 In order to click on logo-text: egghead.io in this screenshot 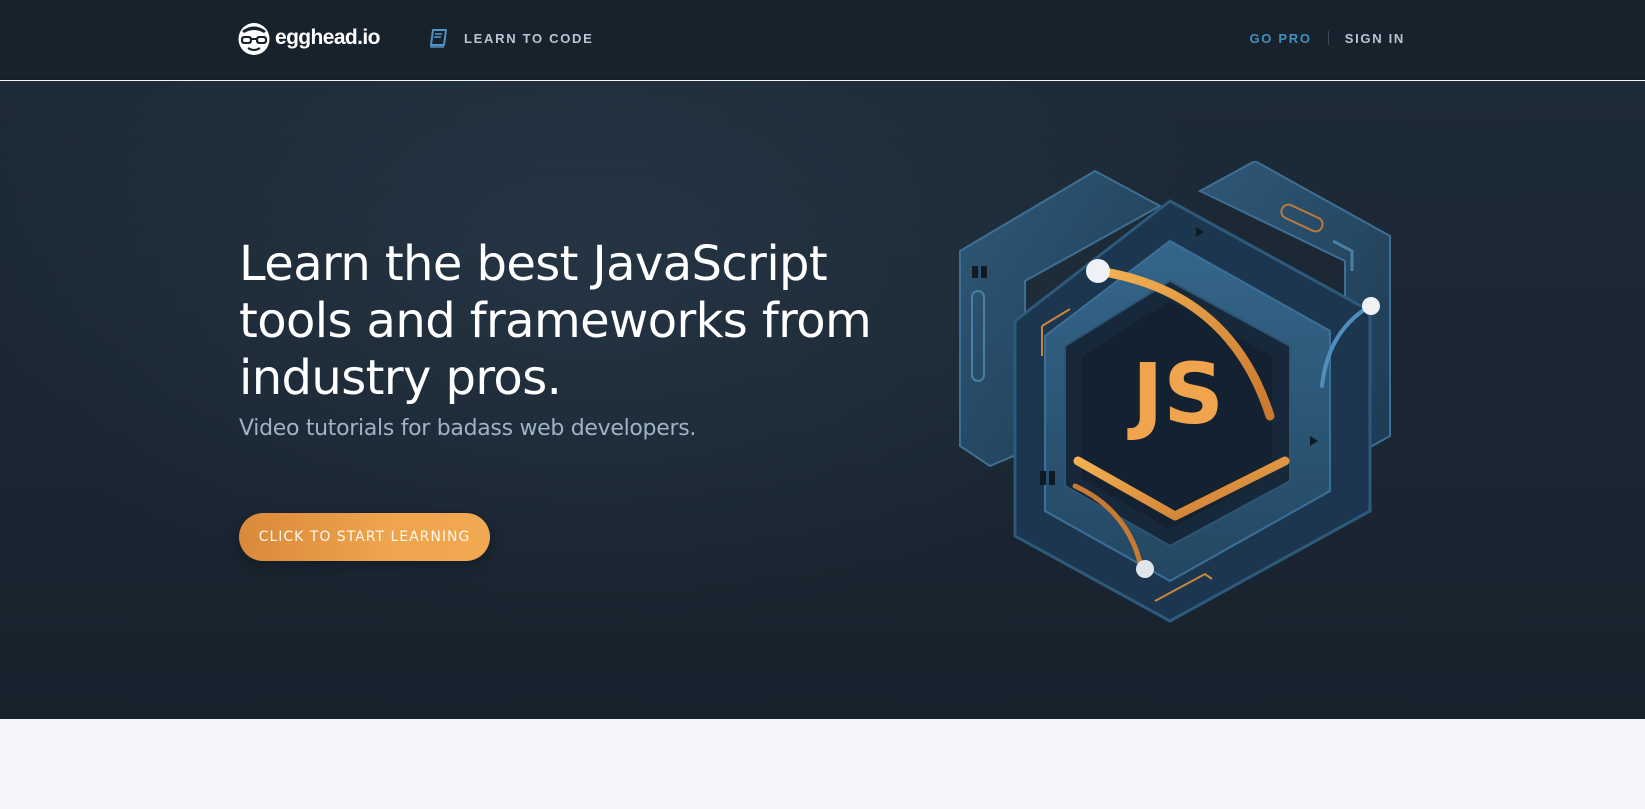, I will do `click(327, 37)`.